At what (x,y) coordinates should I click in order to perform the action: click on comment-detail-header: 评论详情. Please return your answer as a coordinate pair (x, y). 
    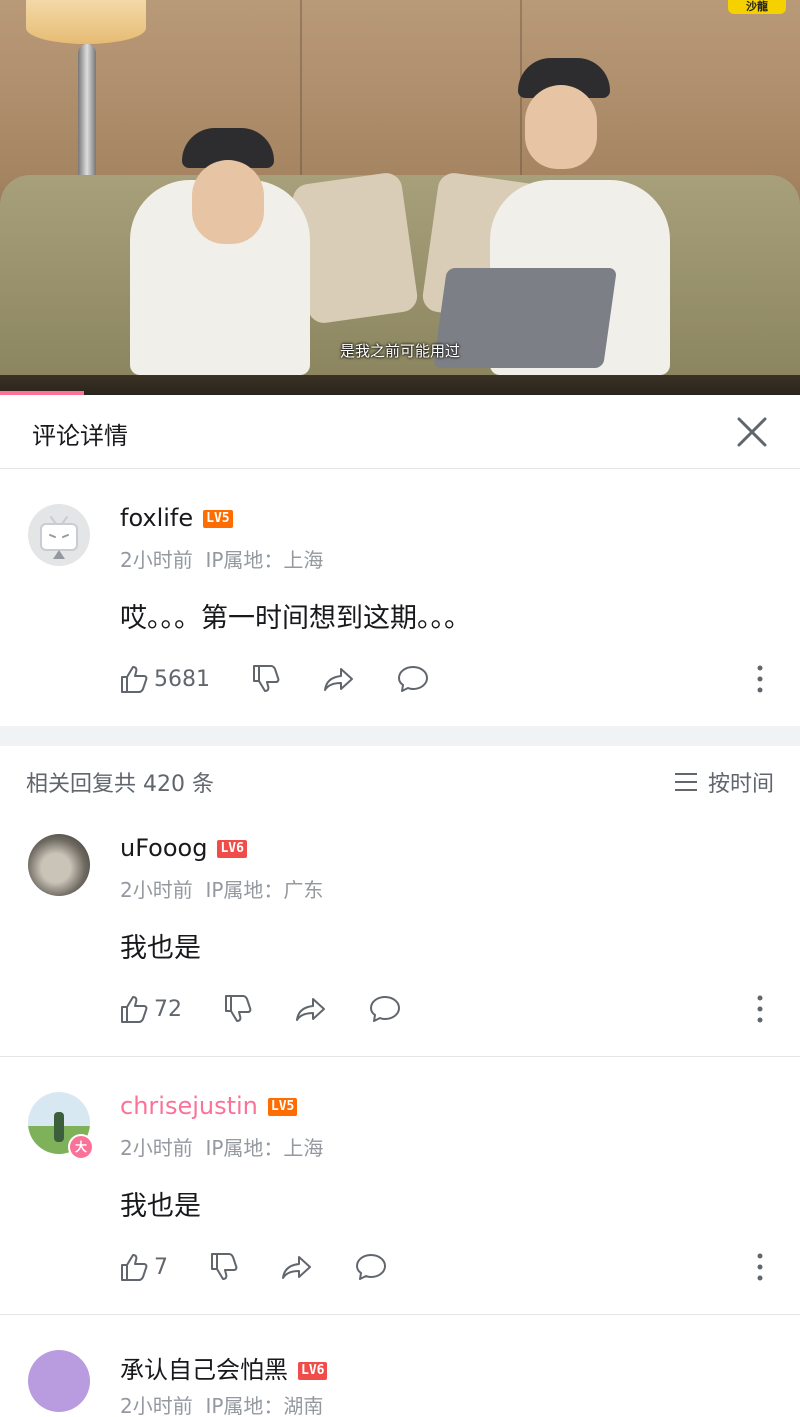
    Looking at the image, I should click on (400, 432).